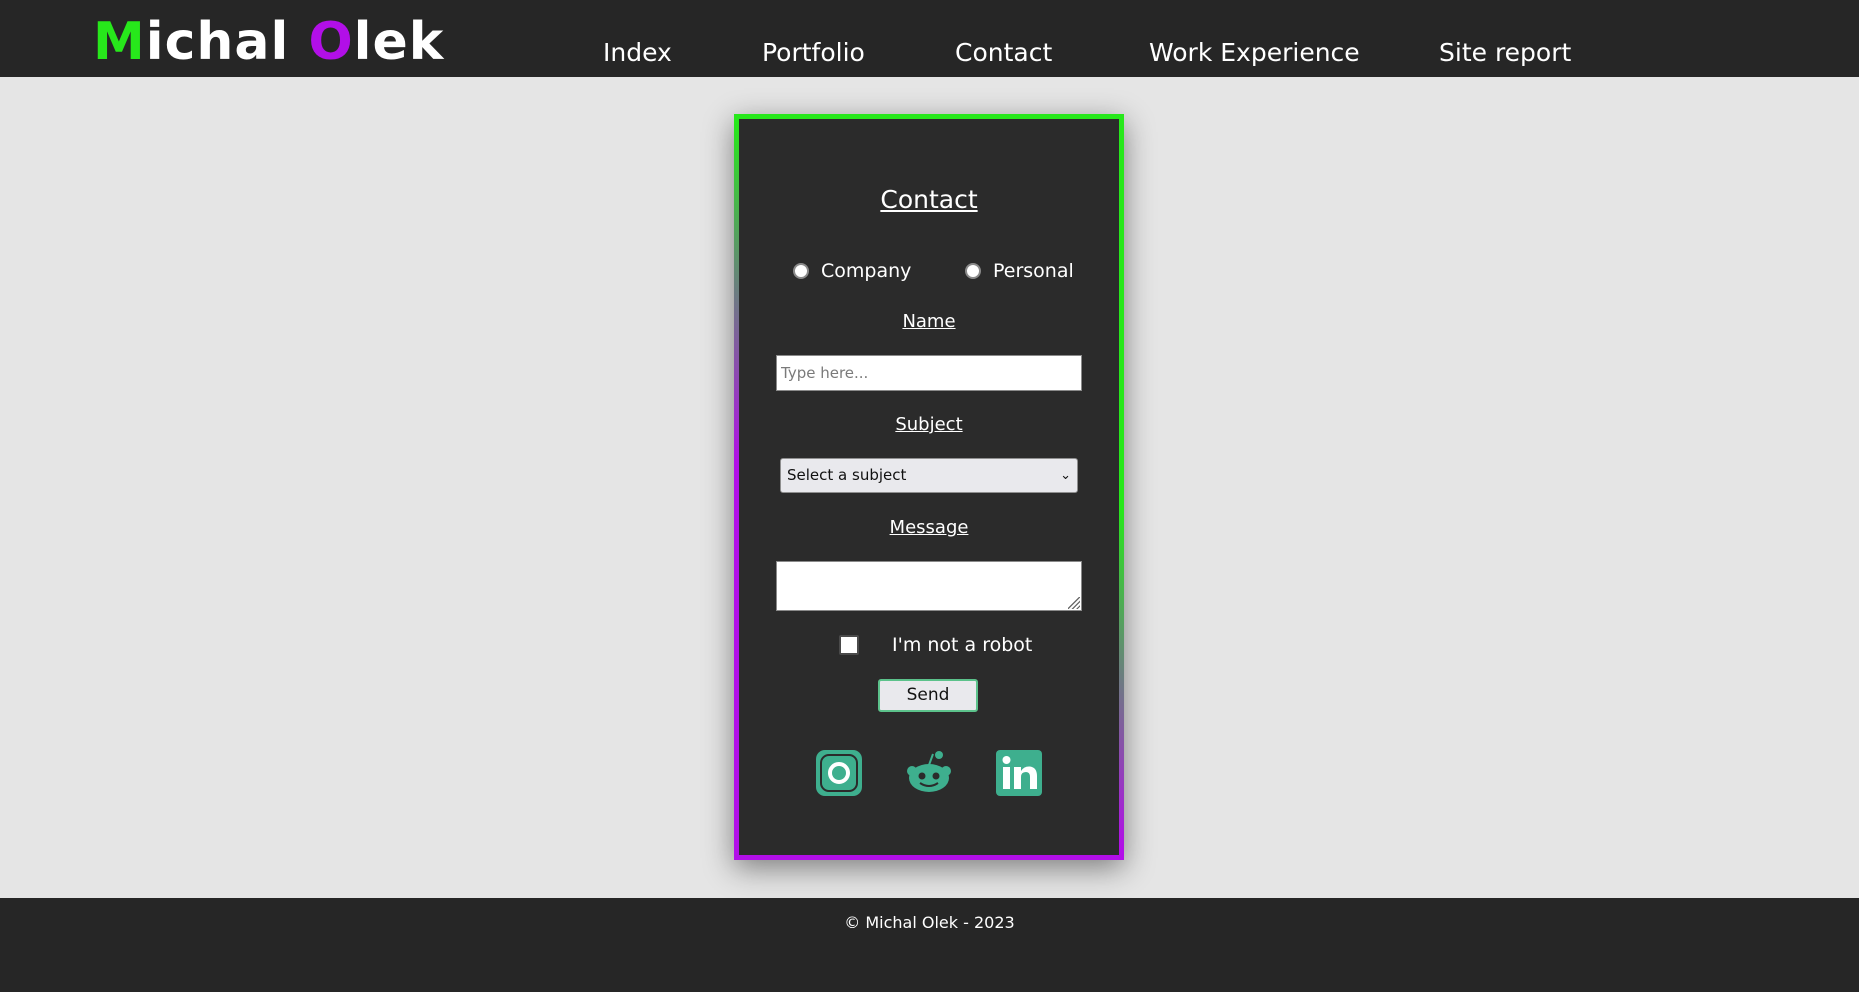  I want to click on radio-personal, so click(973, 271).